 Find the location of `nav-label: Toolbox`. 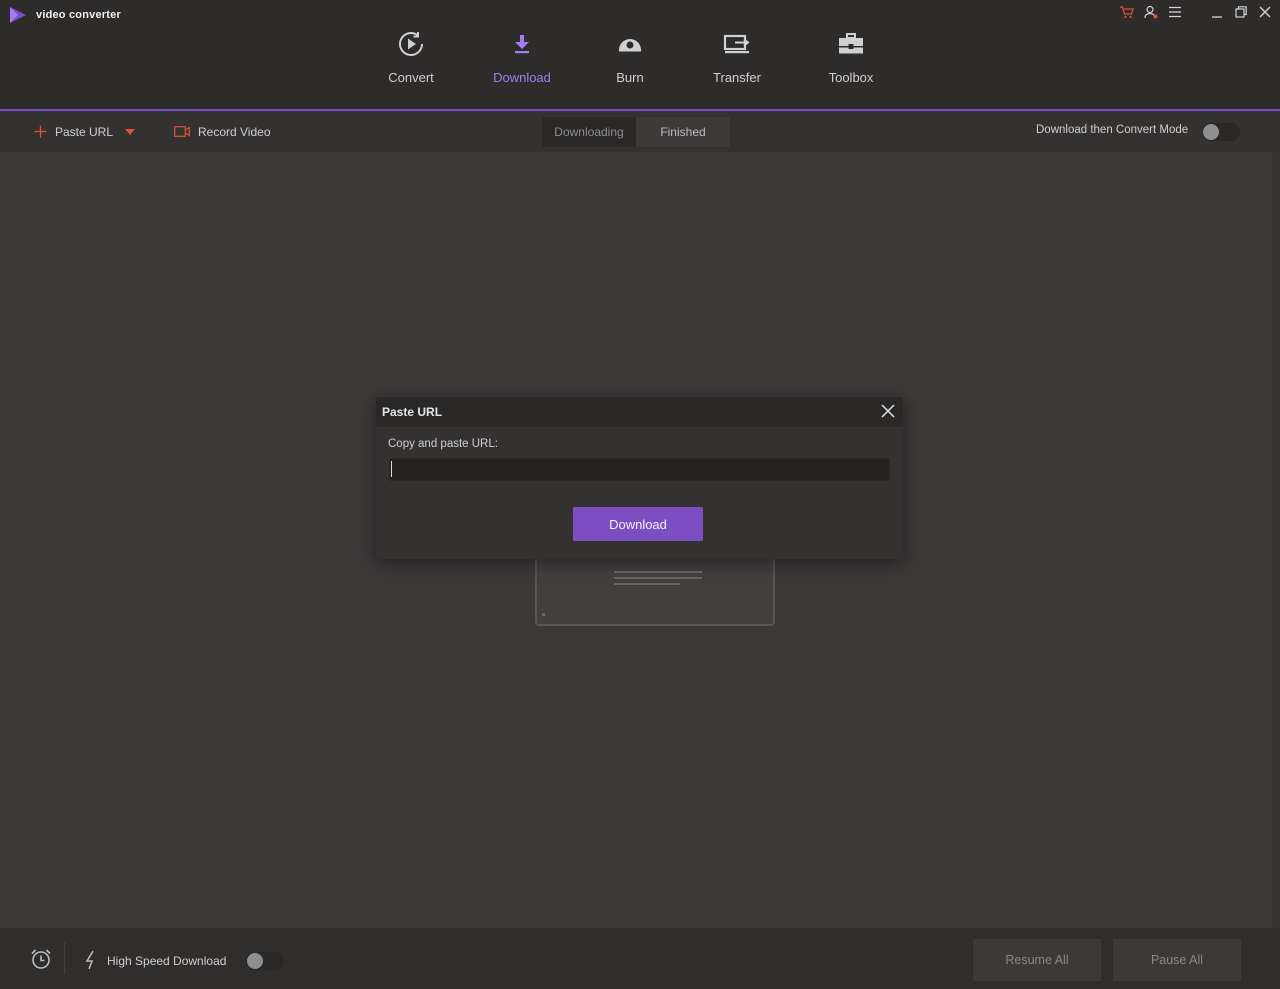

nav-label: Toolbox is located at coordinates (851, 77).